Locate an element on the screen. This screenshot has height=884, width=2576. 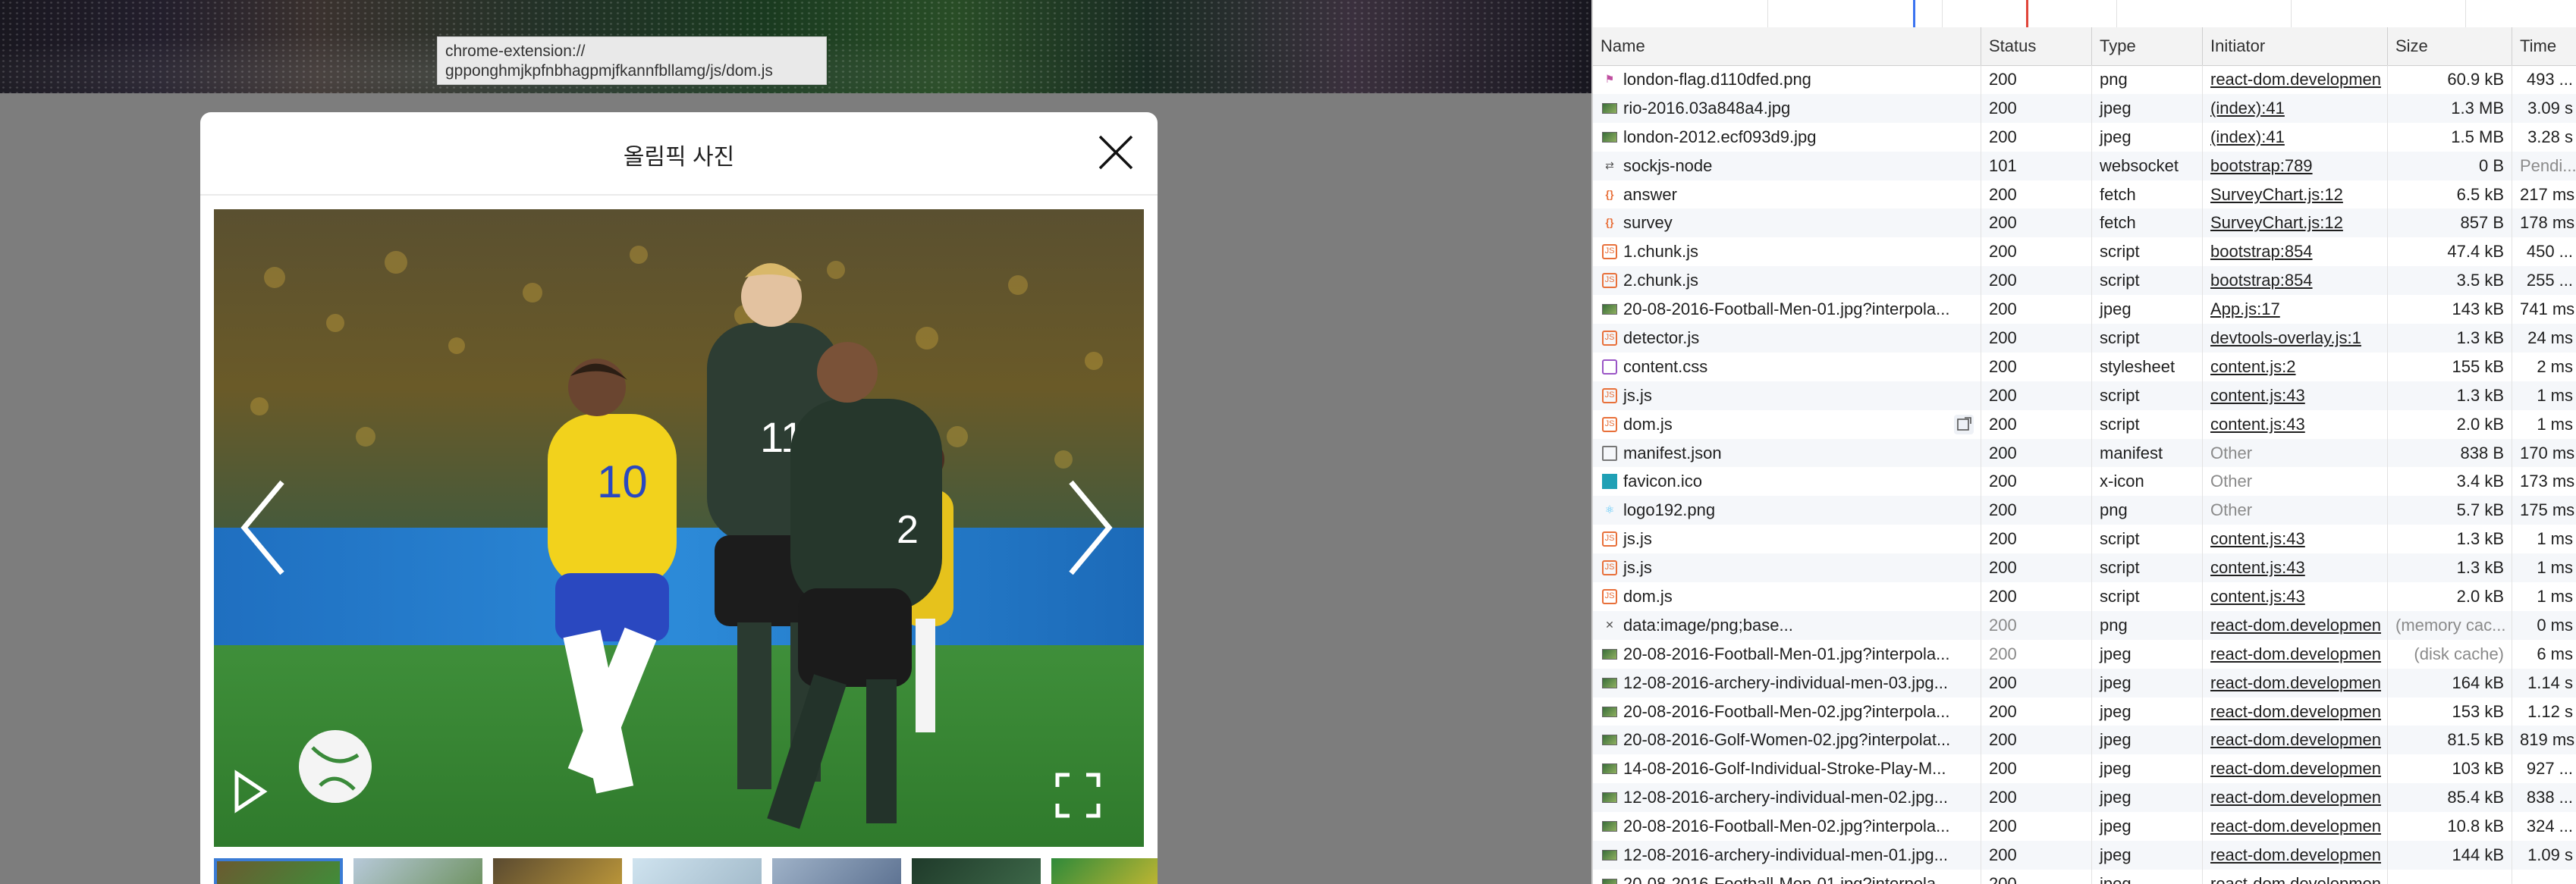
network-request-row: ⚛ logo192.png 200 png Other 5.7 kB 175 ms is located at coordinates (2084, 510).